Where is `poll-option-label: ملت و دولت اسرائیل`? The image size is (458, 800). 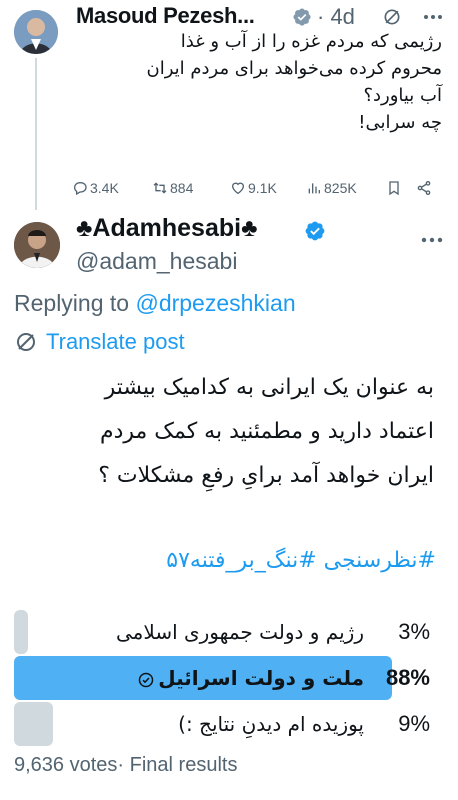
poll-option-label: ملت و دولت اسرائیل is located at coordinates (251, 678).